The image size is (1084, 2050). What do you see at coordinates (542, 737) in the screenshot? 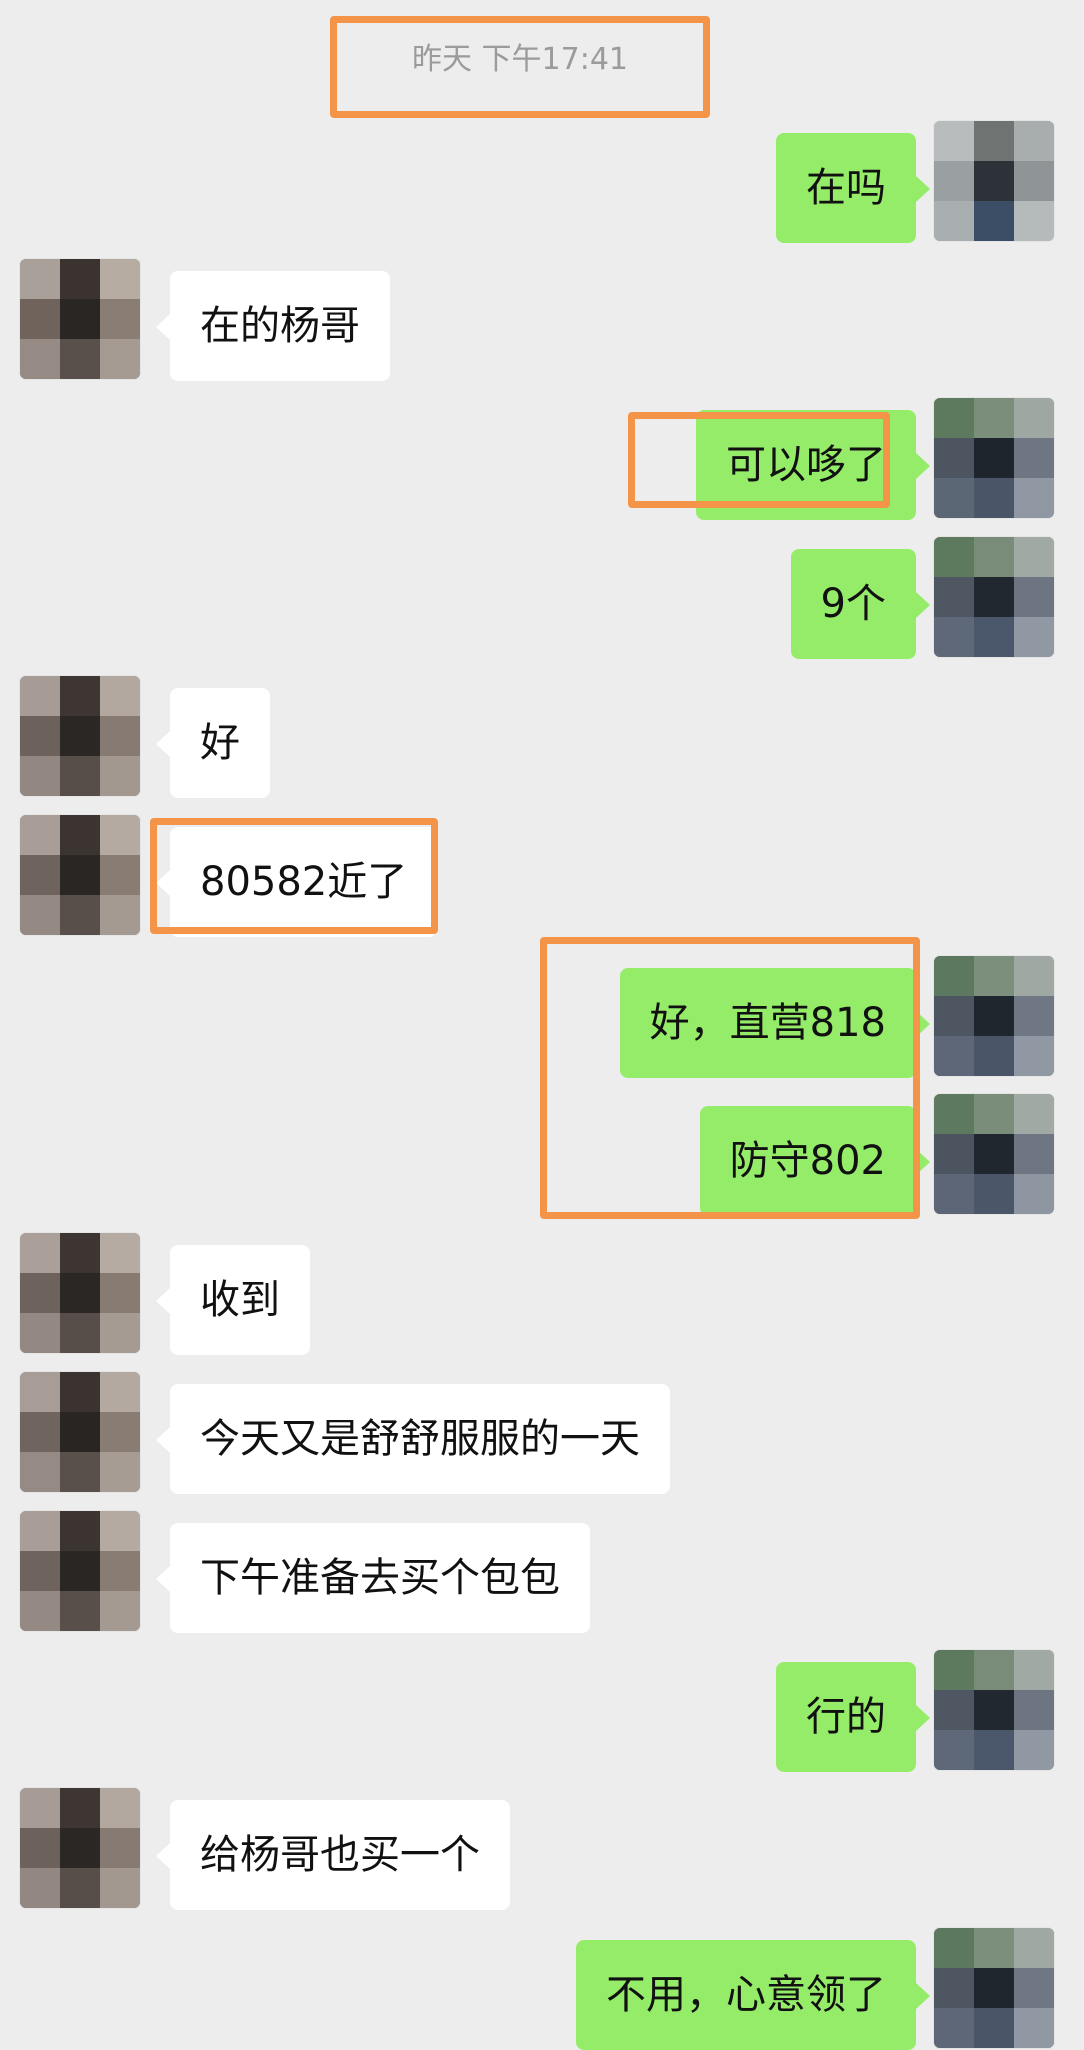
I see `message-row: 好` at bounding box center [542, 737].